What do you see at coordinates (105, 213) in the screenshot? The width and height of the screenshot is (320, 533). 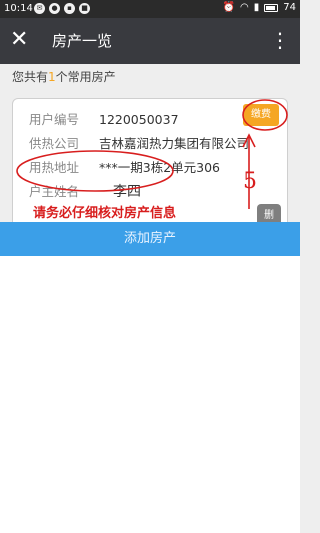 I see `annotation-note: 请务必仔细核对房产信息` at bounding box center [105, 213].